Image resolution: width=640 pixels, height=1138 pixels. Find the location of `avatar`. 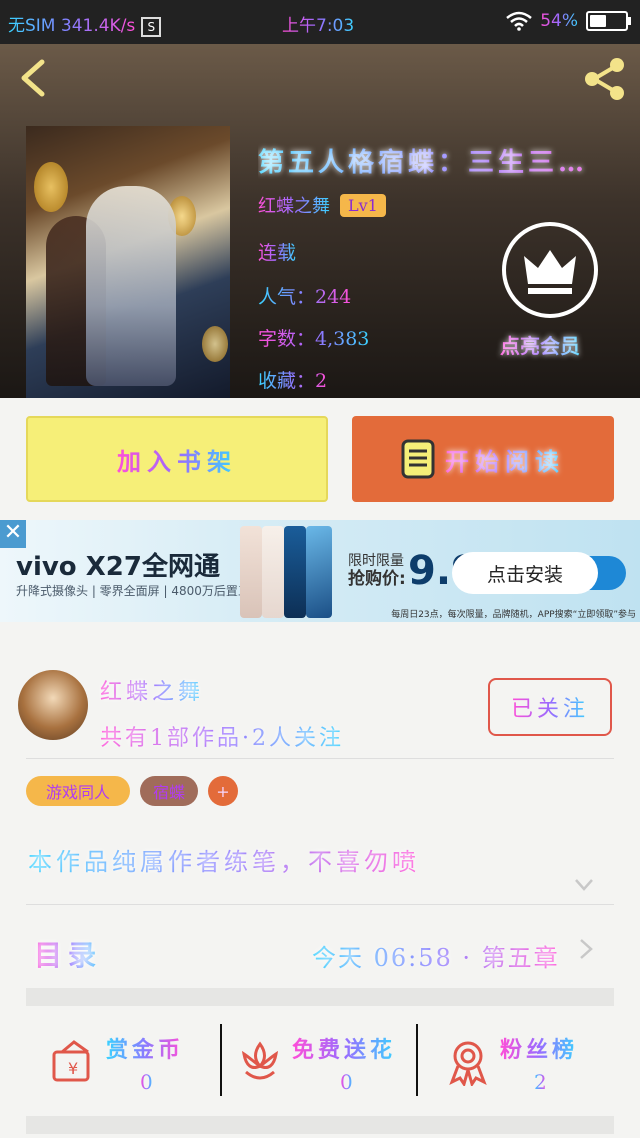

avatar is located at coordinates (53, 705).